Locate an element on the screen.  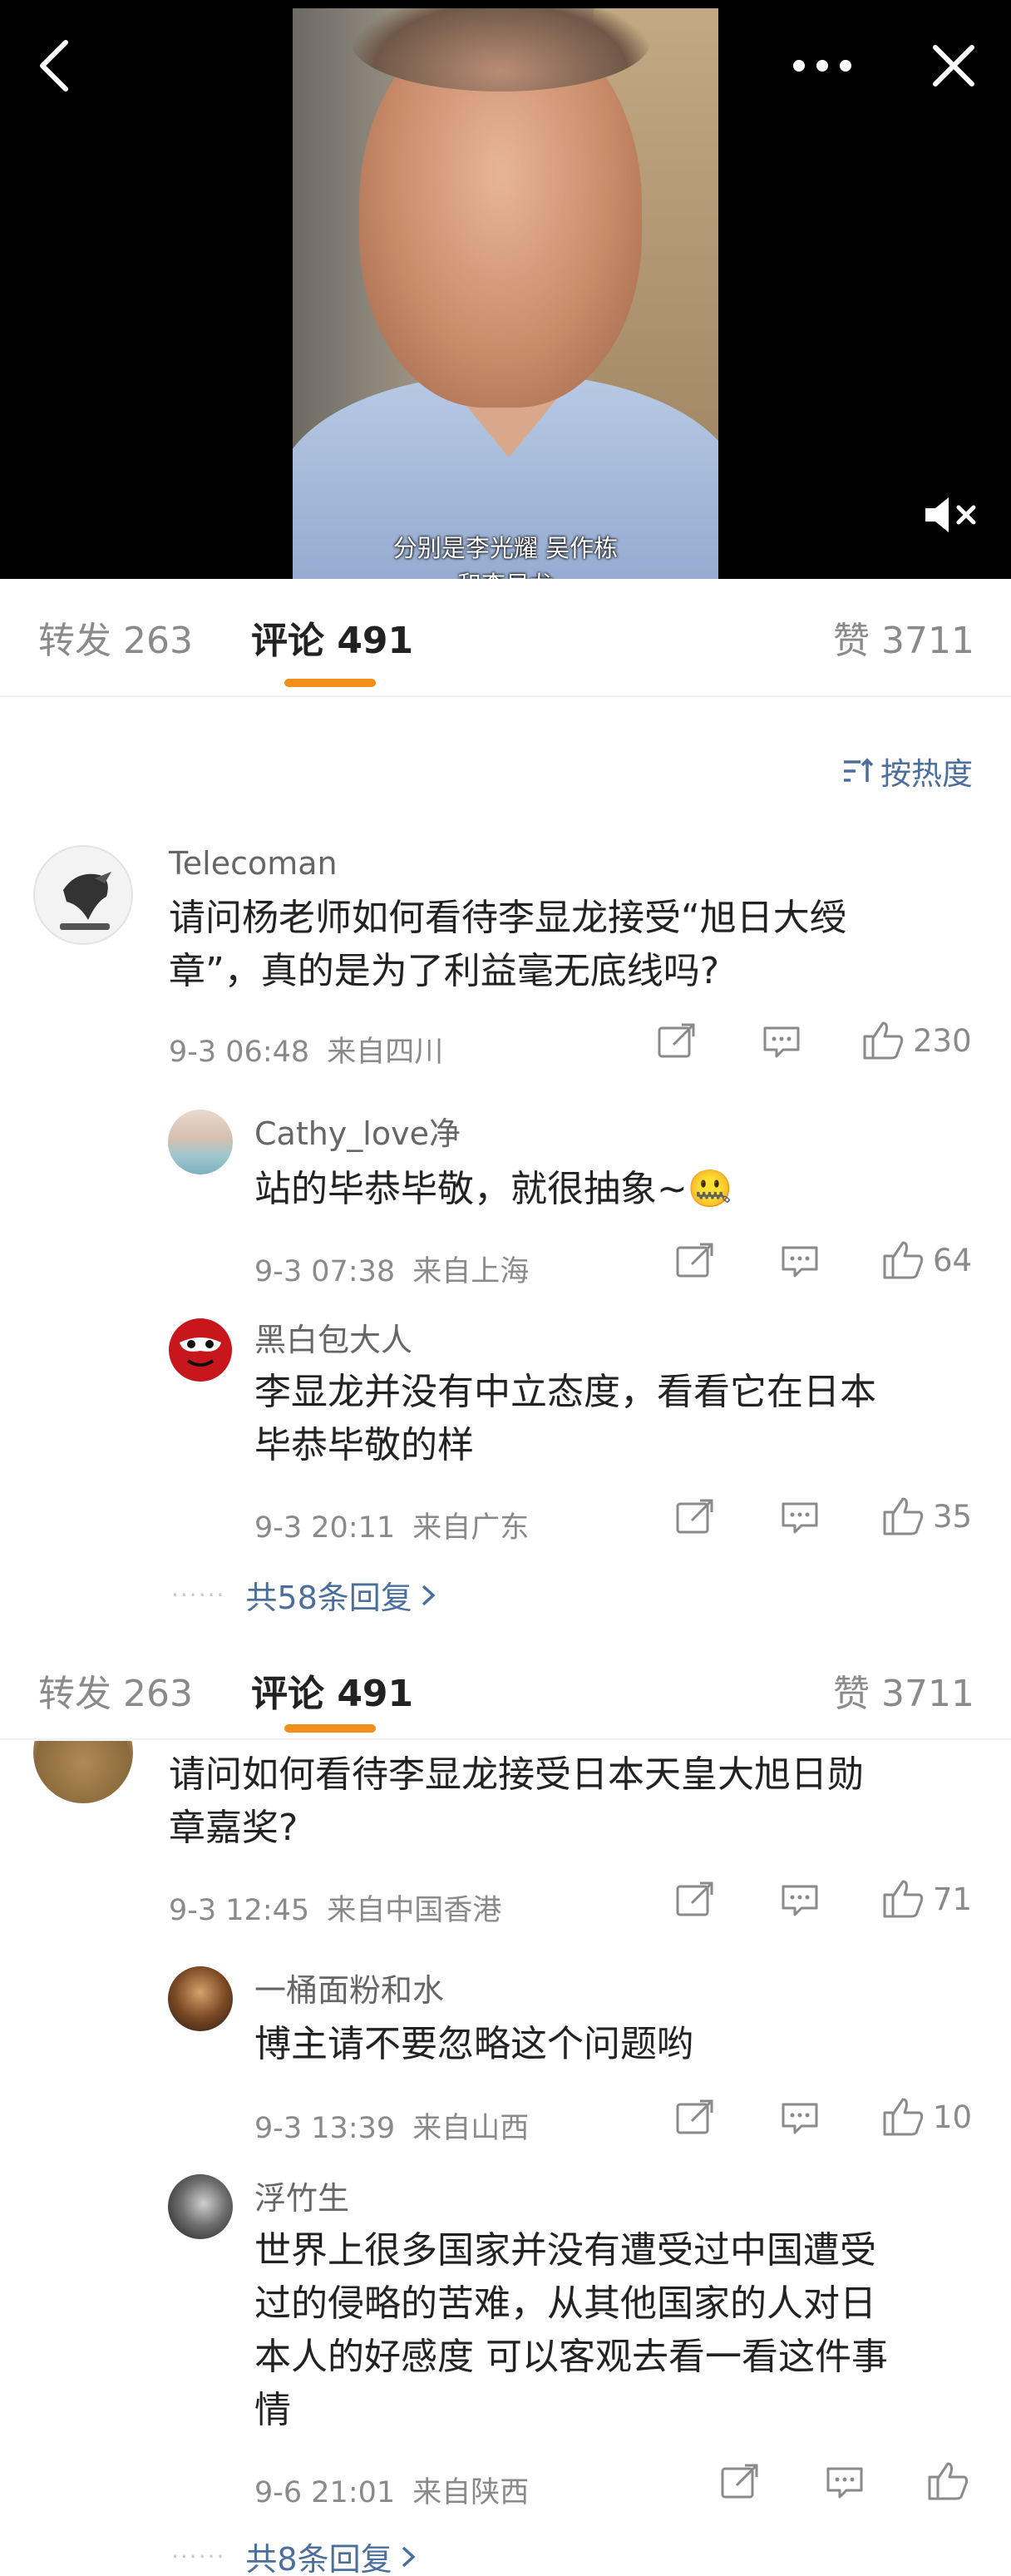
reply-text: 站的毕恭毕敬，就很抽象~🤐 is located at coordinates (493, 1189).